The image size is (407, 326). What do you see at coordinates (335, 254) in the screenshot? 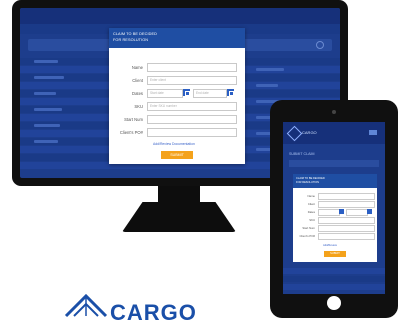
I see `tablet-submit-button: SUBMIT` at bounding box center [335, 254].